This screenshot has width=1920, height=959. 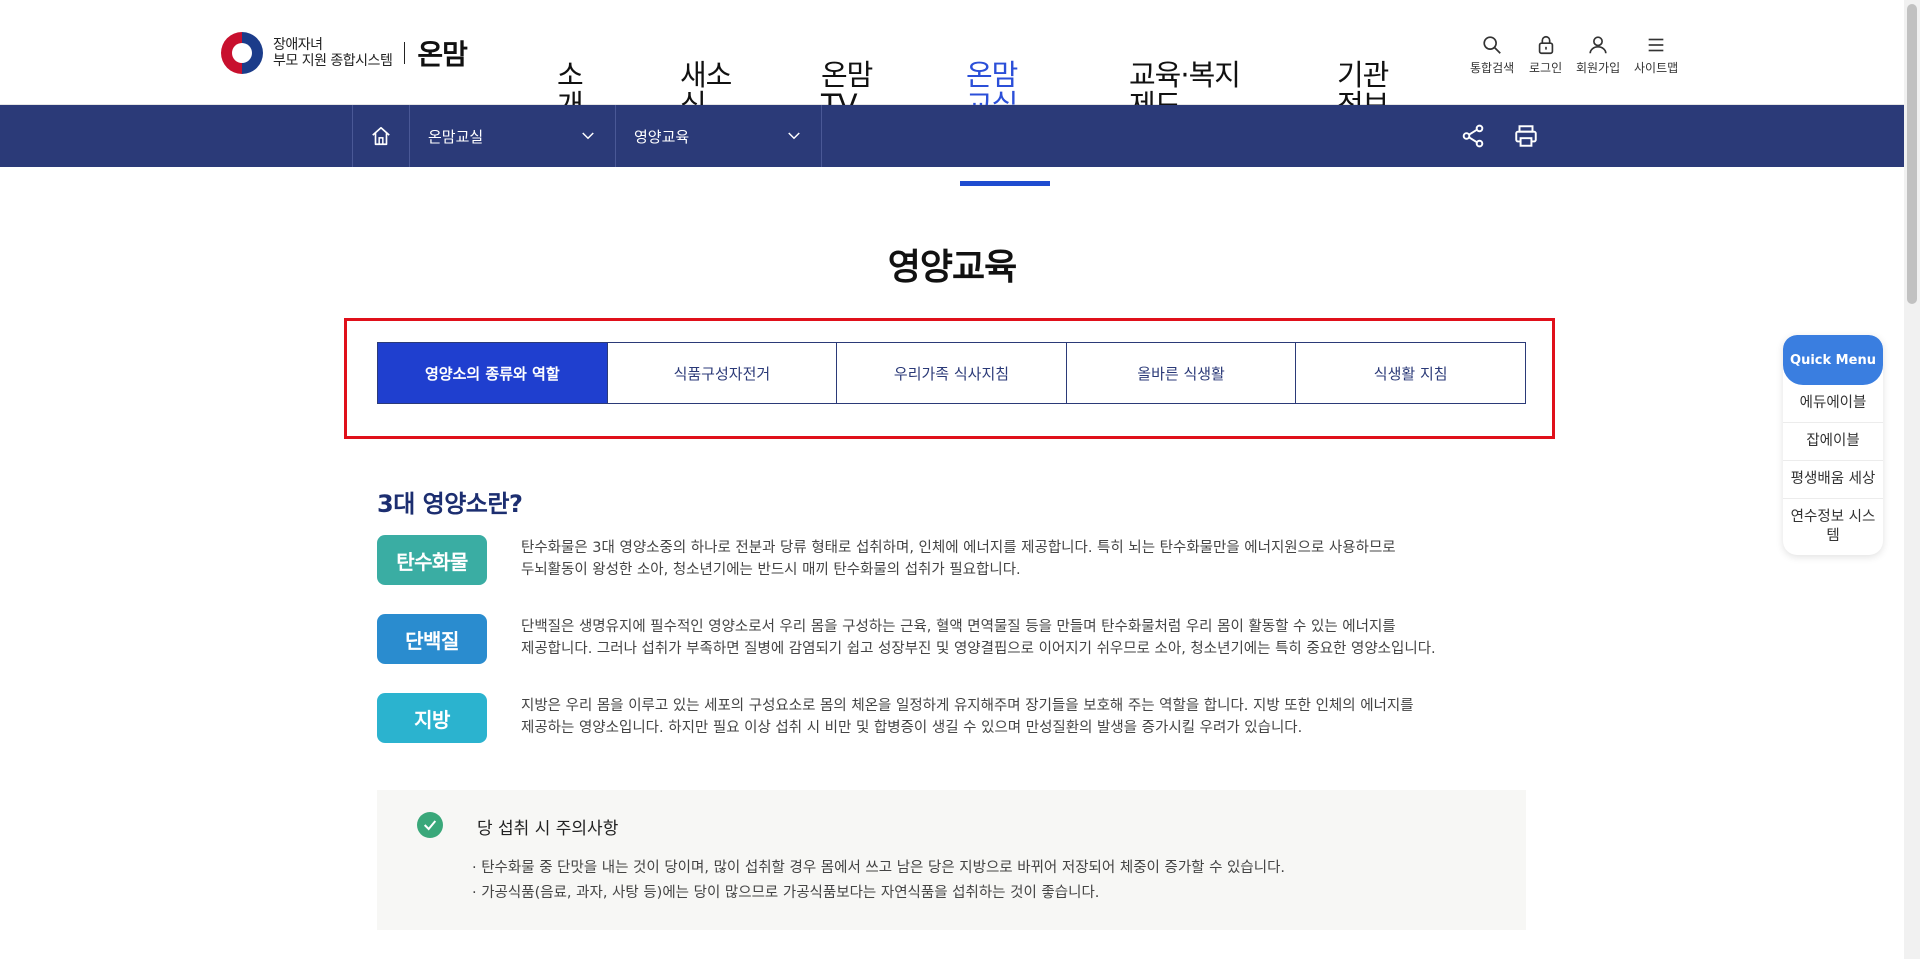 What do you see at coordinates (722, 373) in the screenshot?
I see `tab-food-bicycle: 식품구성자전거` at bounding box center [722, 373].